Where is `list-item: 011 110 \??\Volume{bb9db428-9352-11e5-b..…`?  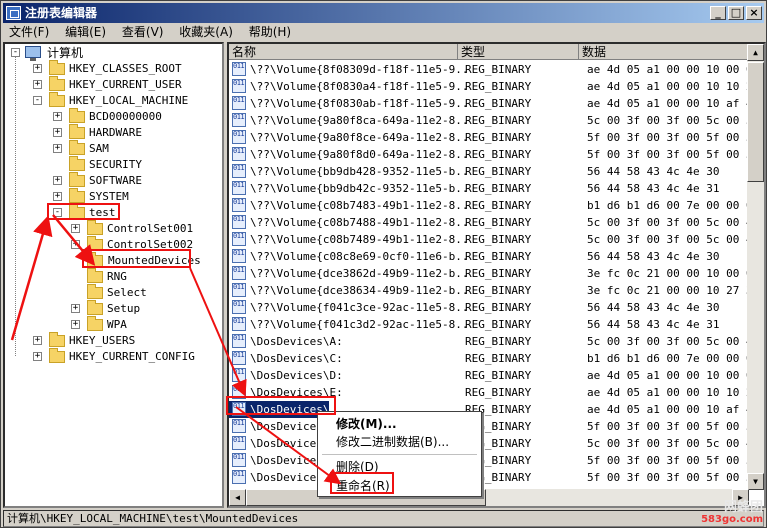
list-item: 011 110 \??\Volume{bb9db428-9352-11e5-b..… is located at coordinates (489, 171).